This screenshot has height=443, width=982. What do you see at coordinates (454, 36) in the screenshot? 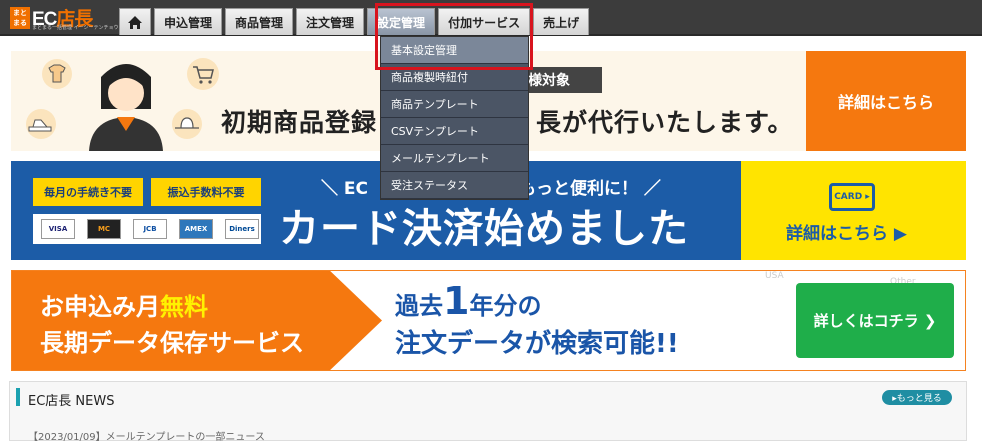
I see `red-highlight-box` at bounding box center [454, 36].